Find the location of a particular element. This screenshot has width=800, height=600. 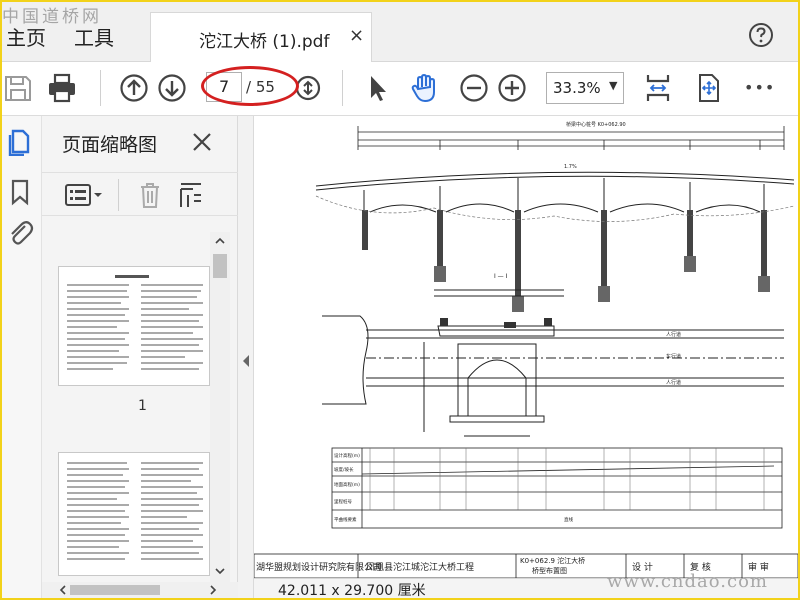

zoom-select: 33.3% ▼ is located at coordinates (585, 88).